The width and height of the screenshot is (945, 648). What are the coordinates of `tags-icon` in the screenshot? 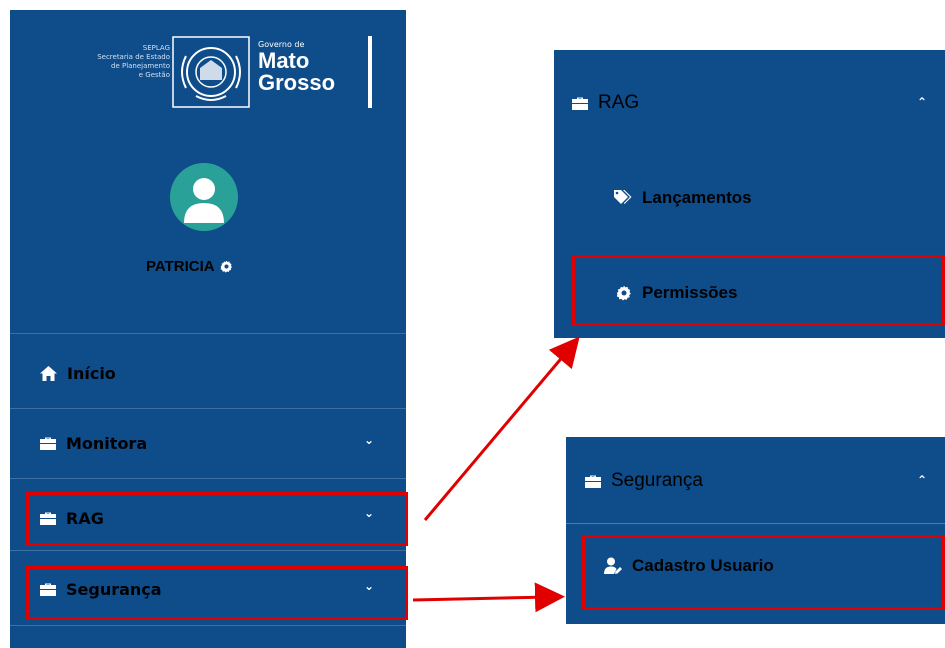 It's located at (623, 198).